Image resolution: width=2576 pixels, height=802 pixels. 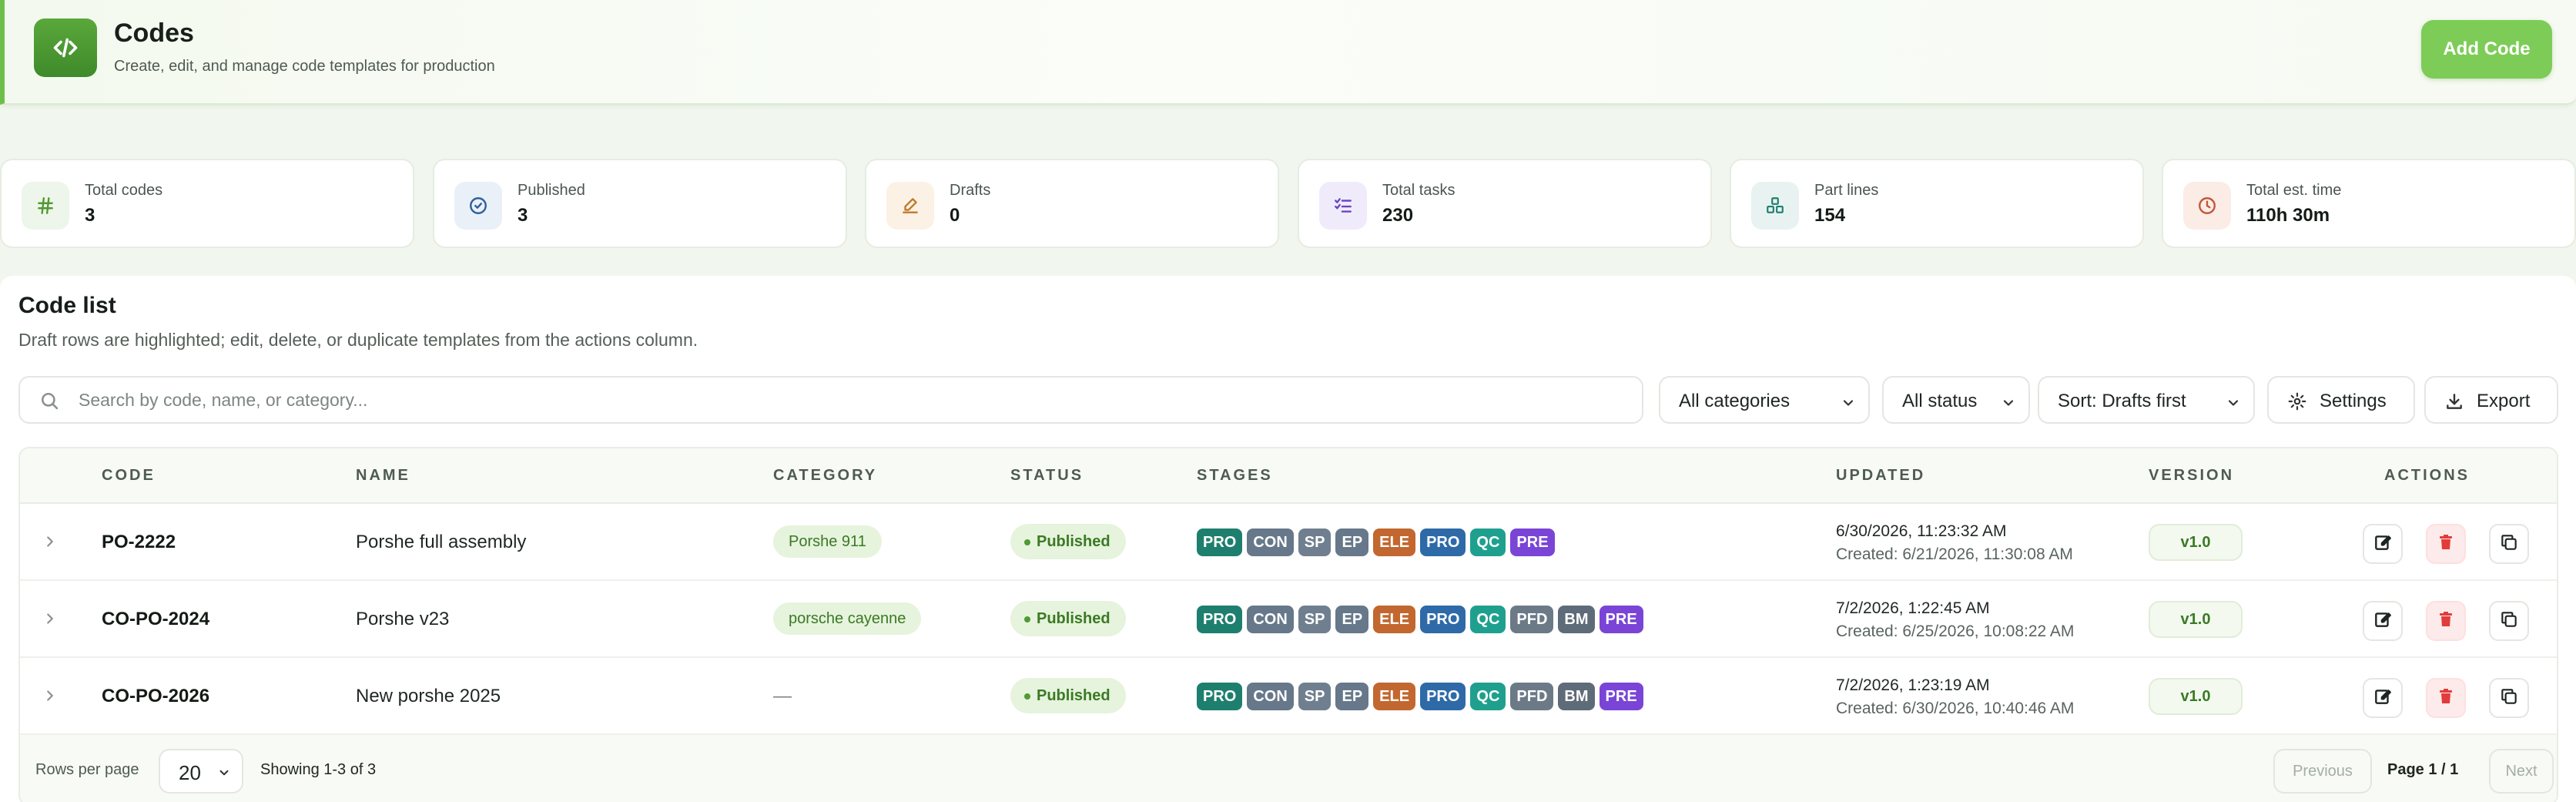 I want to click on next-page-button: Next, so click(x=2521, y=771).